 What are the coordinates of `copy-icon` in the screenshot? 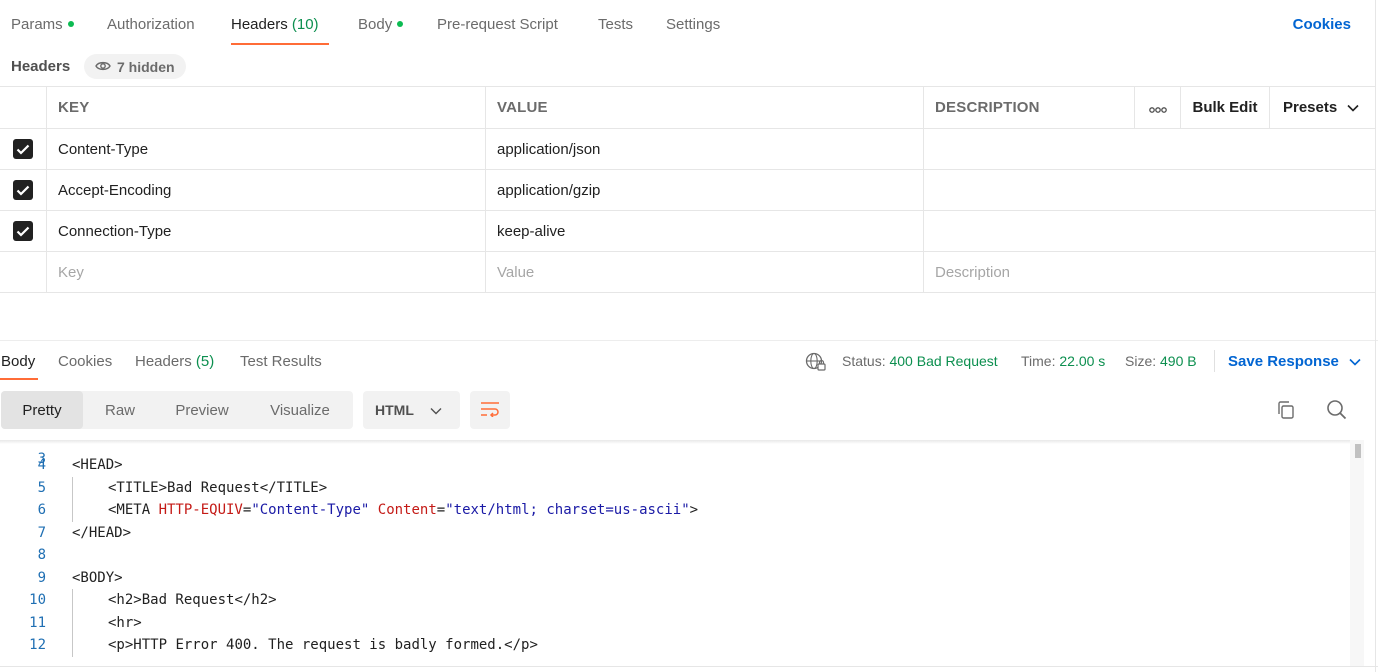 It's located at (1286, 411).